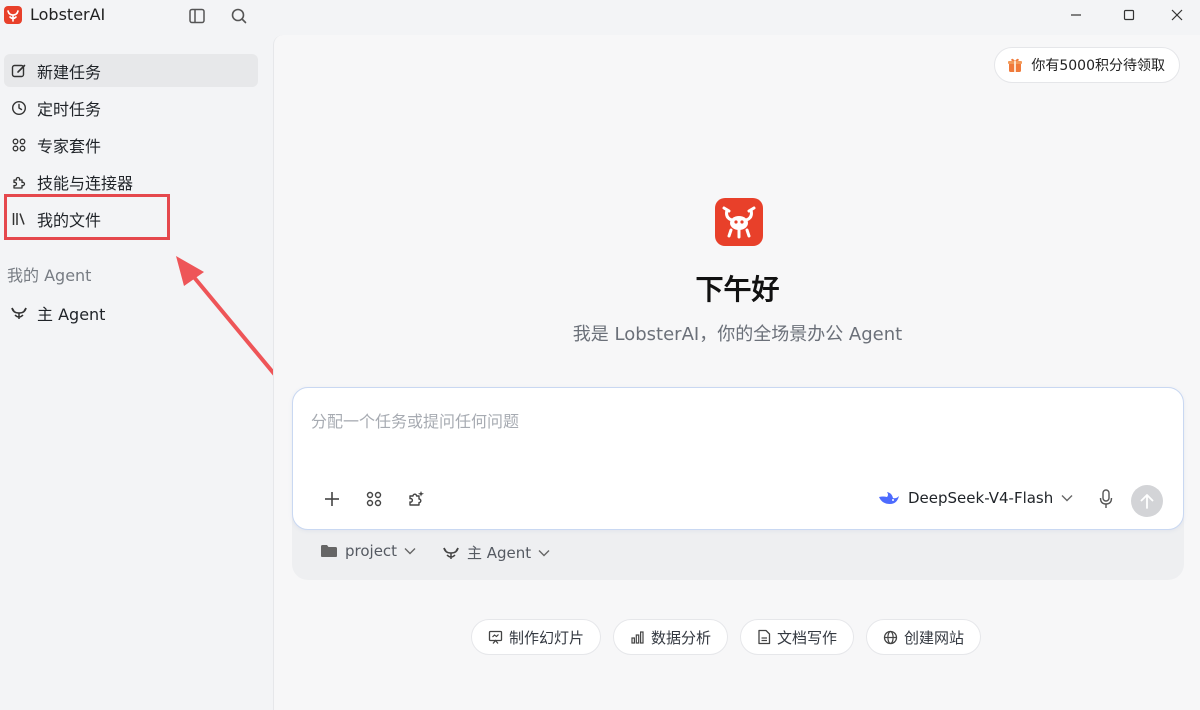 The image size is (1200, 710). What do you see at coordinates (737, 334) in the screenshot?
I see `greeting-subtitle: 我是 LobsterAI，你的全场景办公 Agent` at bounding box center [737, 334].